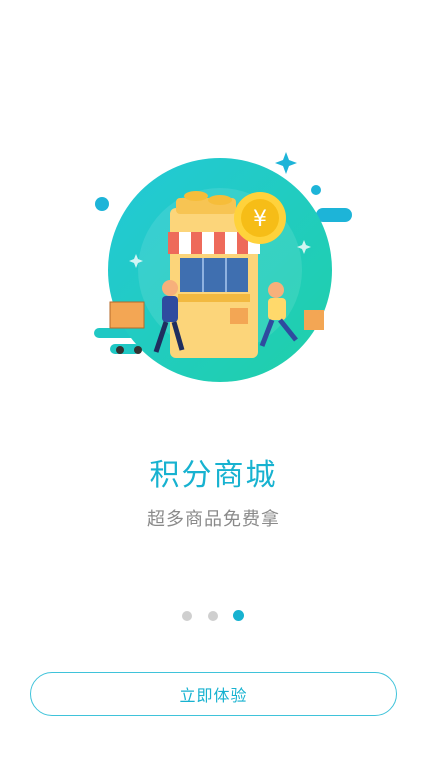  I want to click on page-title: 积分商城, so click(213, 475).